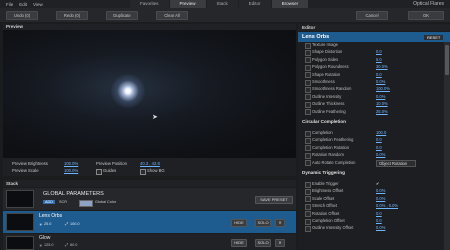 This screenshot has height=250, width=450. Describe the element at coordinates (73, 245) in the screenshot. I see `stack-item-scale: 80.0` at that location.